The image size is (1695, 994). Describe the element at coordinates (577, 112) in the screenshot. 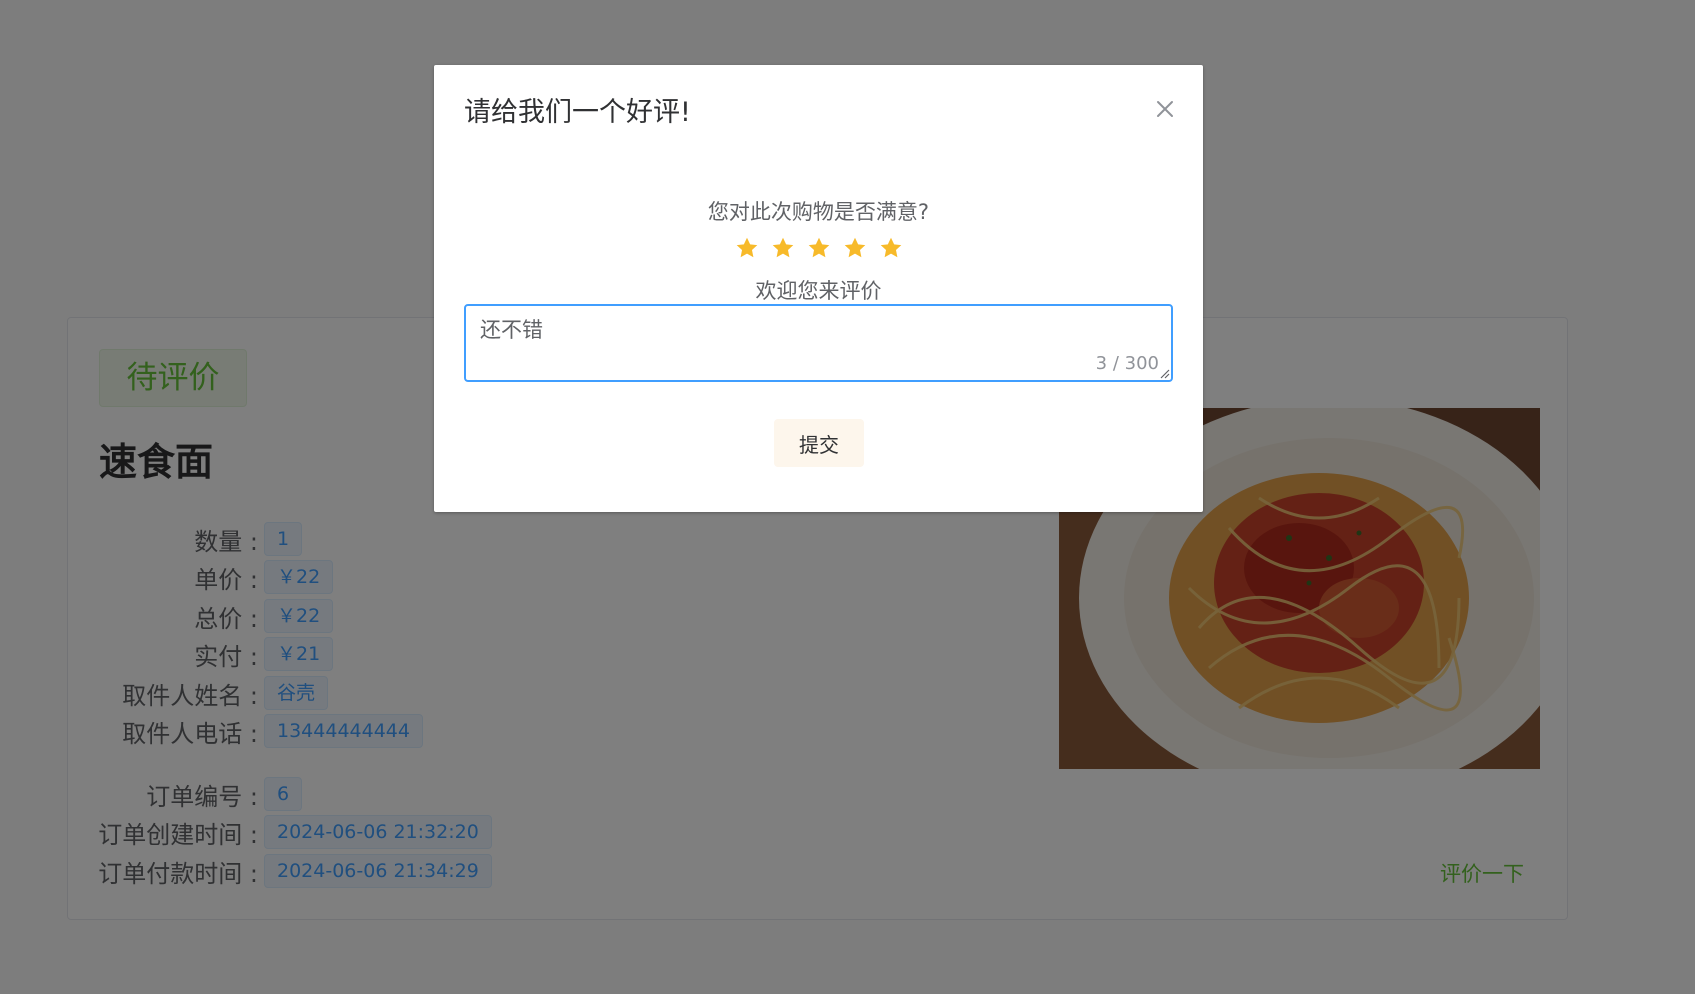

I see `dialog-title: 请给我们一个好评!` at that location.